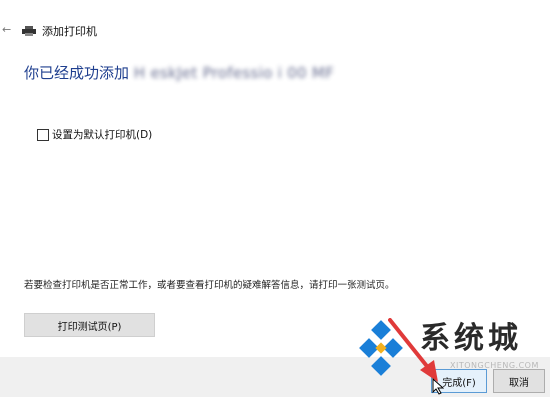 The image size is (550, 397). Describe the element at coordinates (209, 285) in the screenshot. I see `test-page-info: 若要检查打印机是否正常工作，或者要查看打印机的疑难解答信息，请打印一张测试页。` at that location.